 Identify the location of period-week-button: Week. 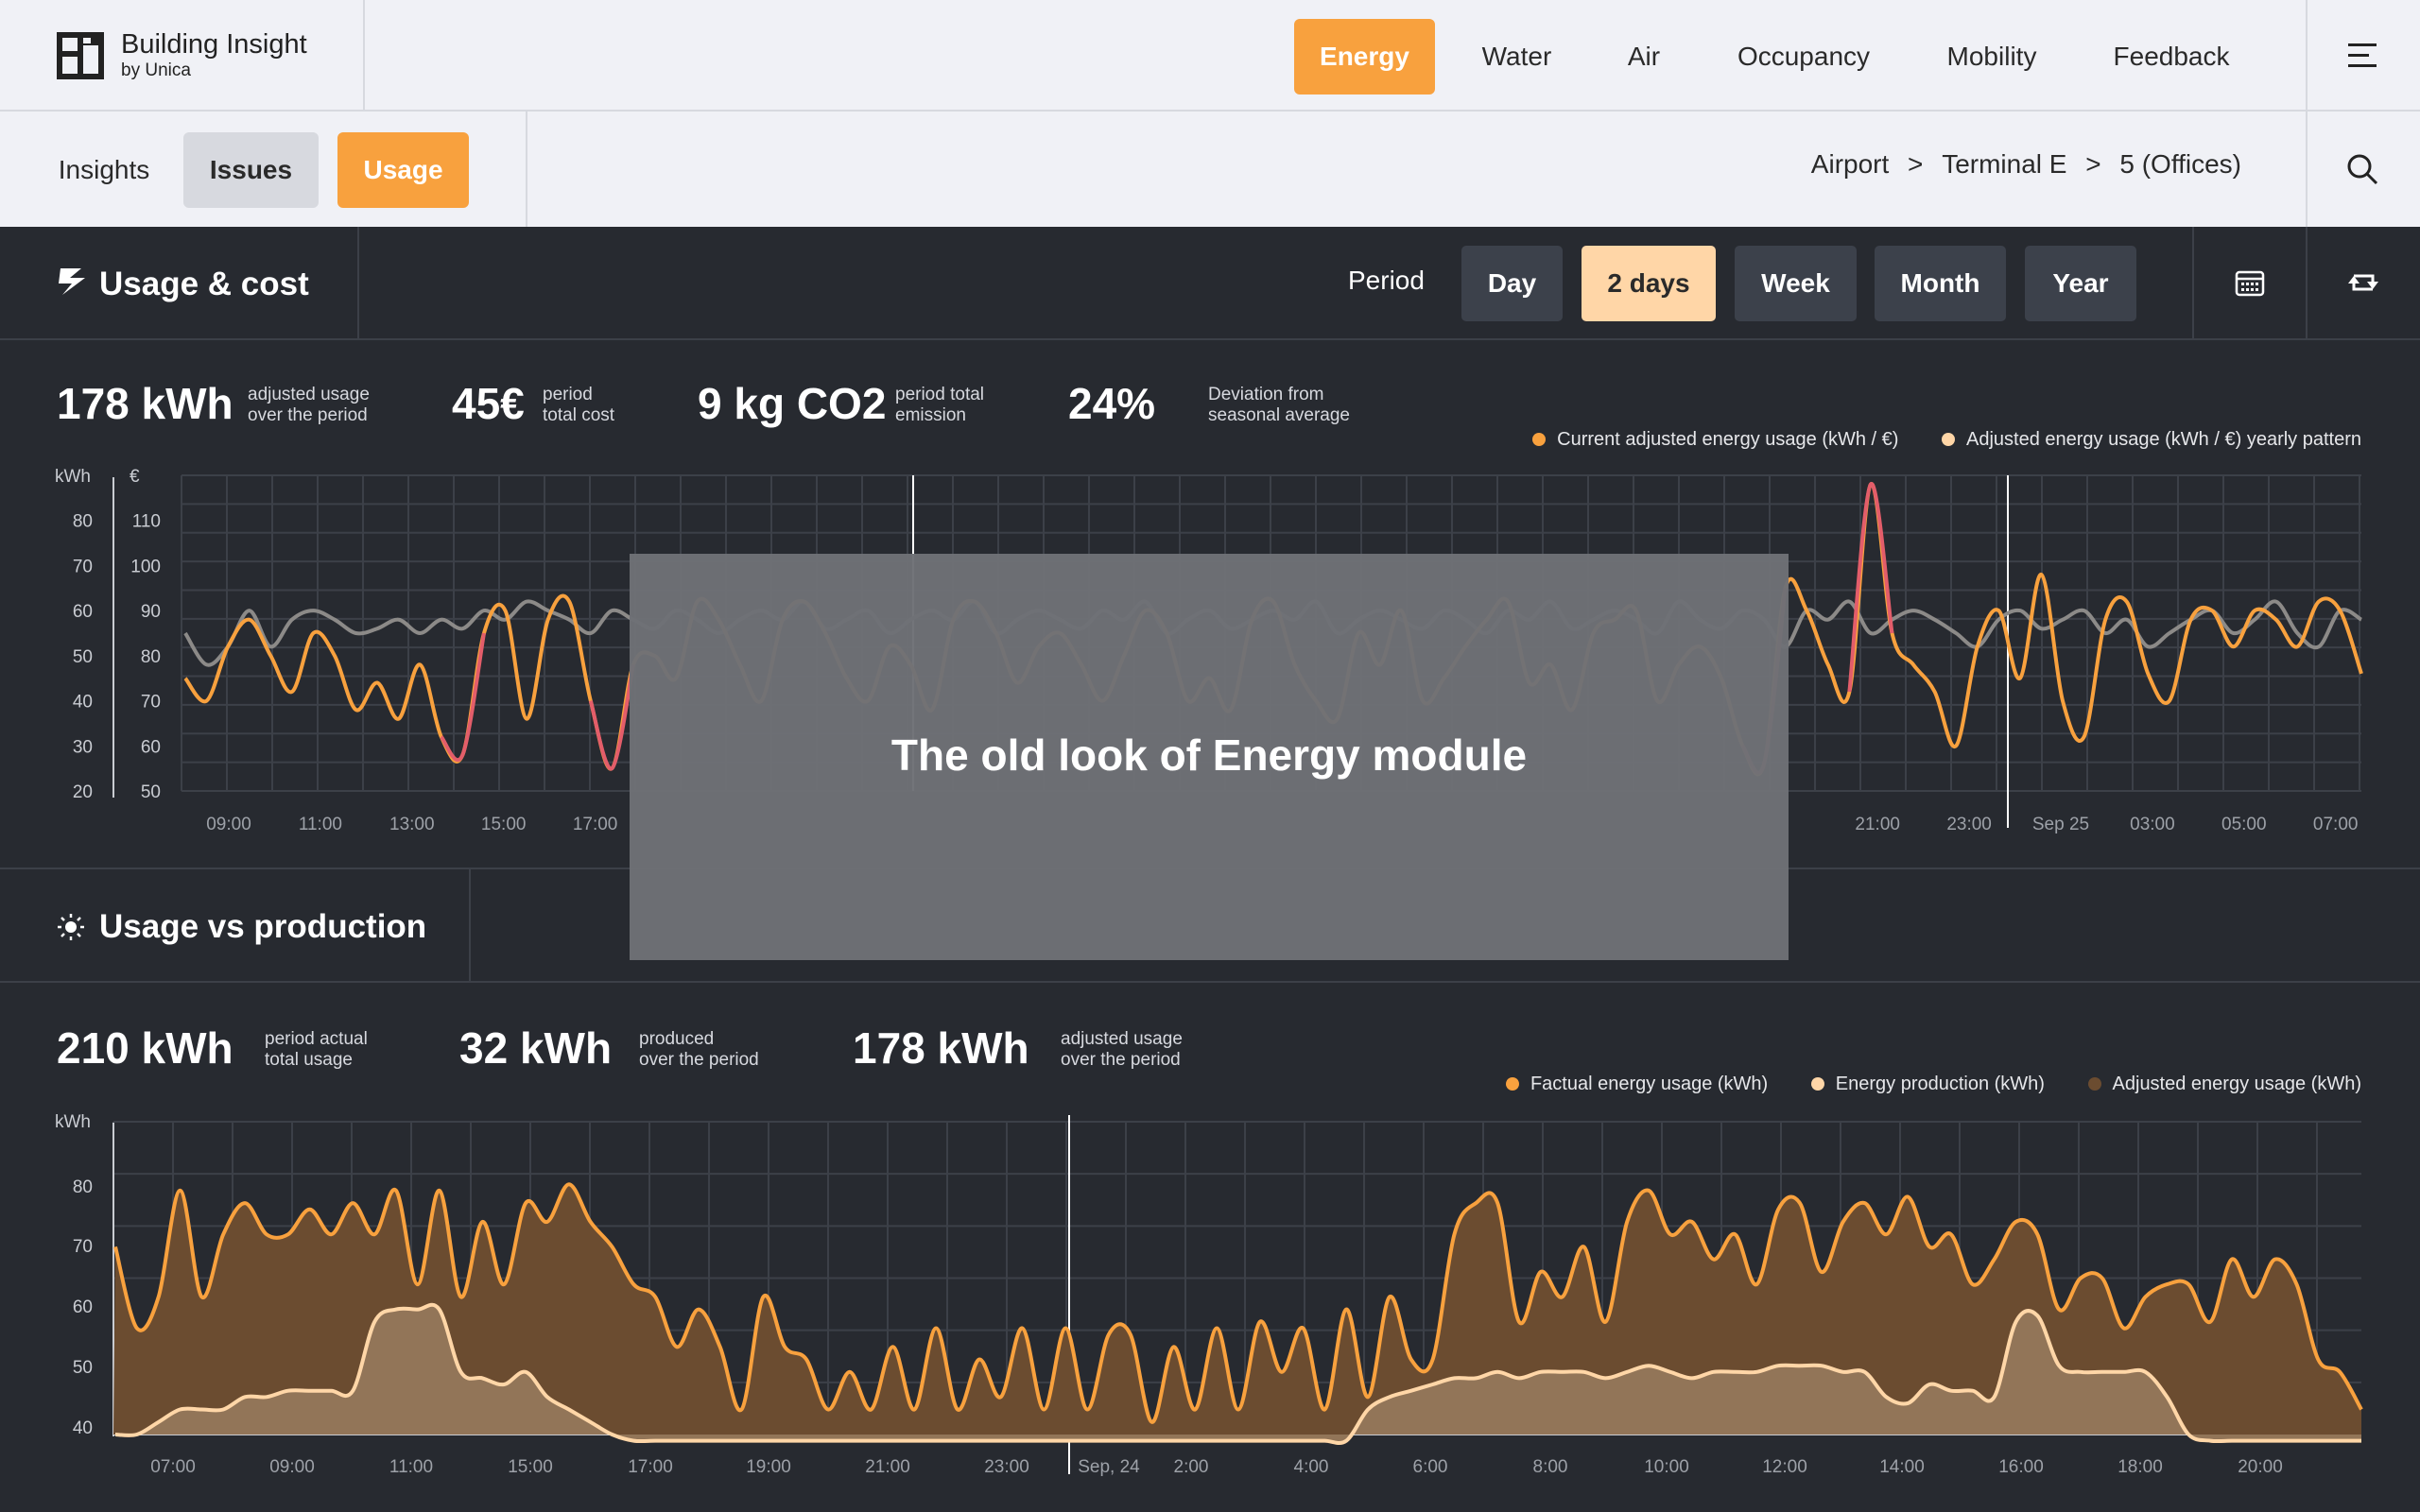
(1796, 283).